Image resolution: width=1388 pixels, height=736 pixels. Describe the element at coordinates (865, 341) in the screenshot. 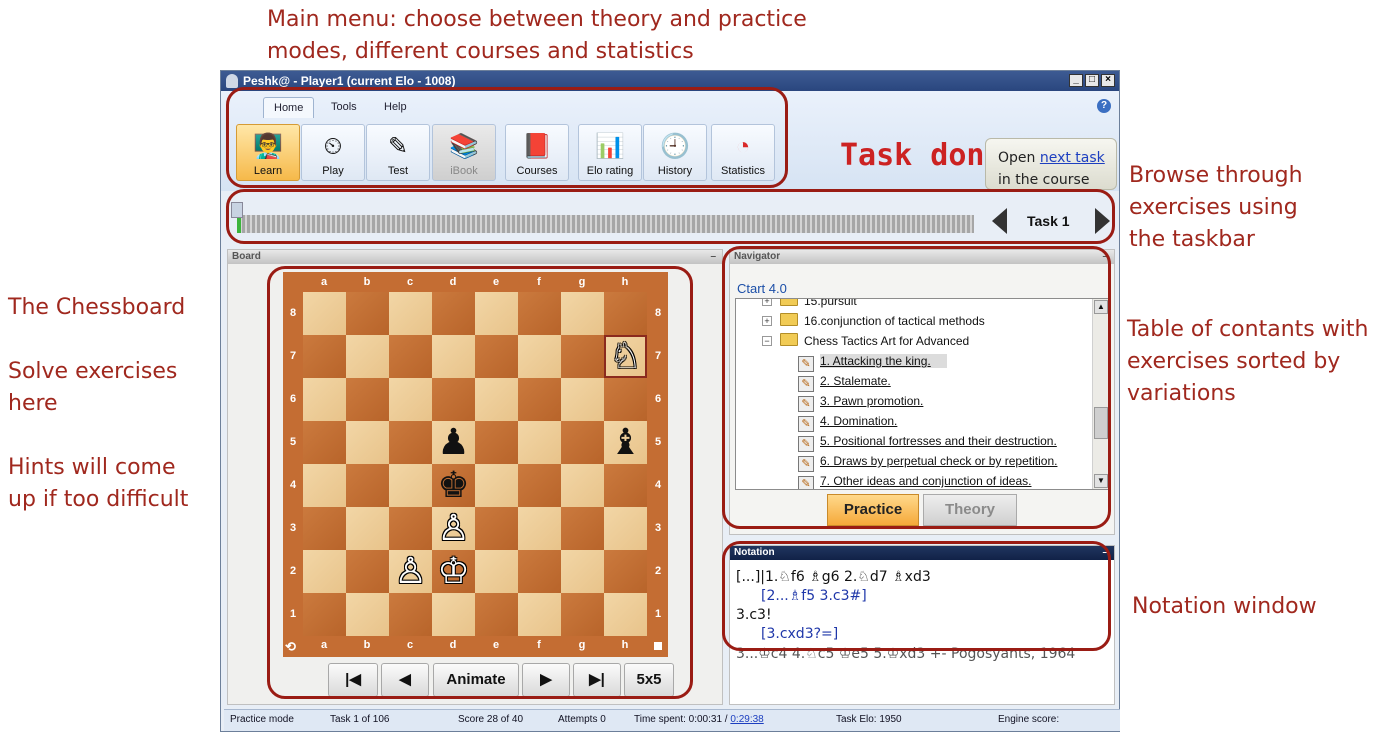

I see `tree-folder: − Chess Tactics Art for Advanced` at that location.